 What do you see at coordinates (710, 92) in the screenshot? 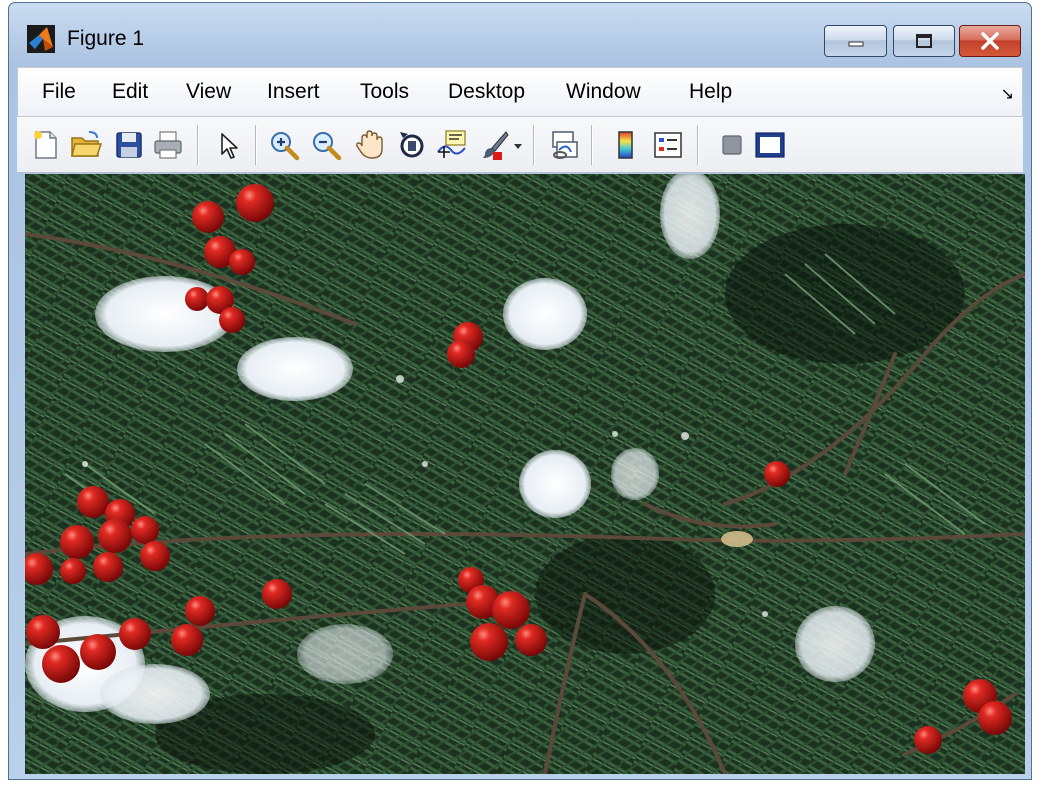
I see `menu-help: Help` at bounding box center [710, 92].